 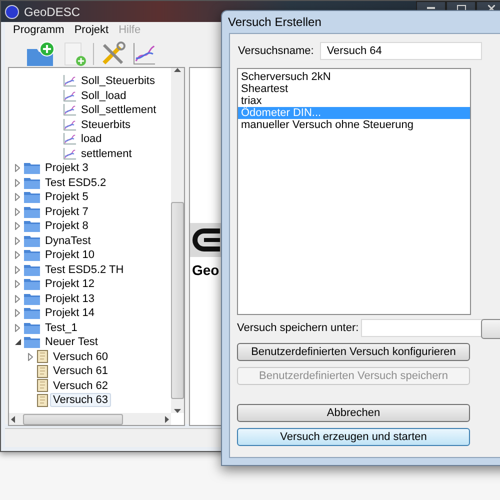 What do you see at coordinates (106, 125) in the screenshot?
I see `tree-item: Steuerbits` at bounding box center [106, 125].